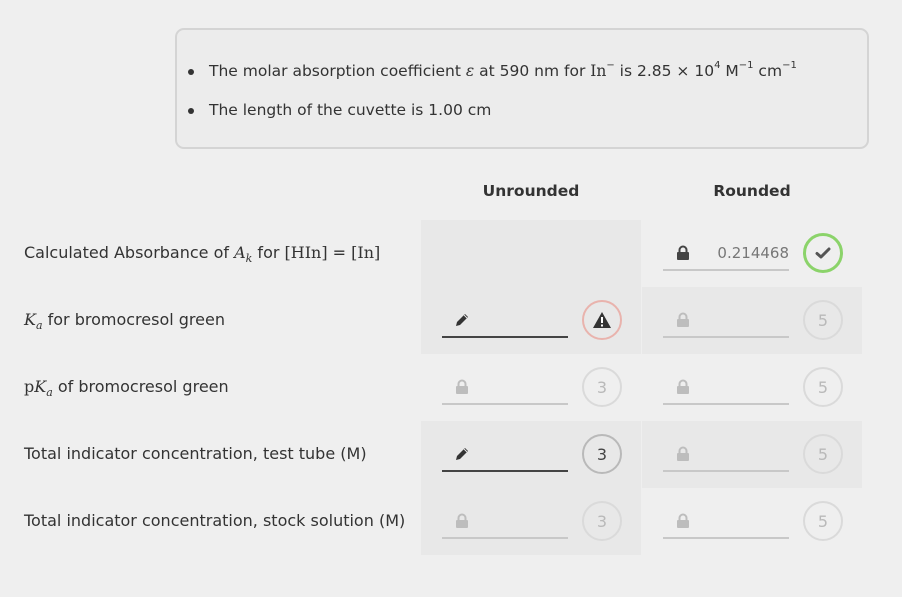 This screenshot has height=597, width=902. I want to click on row-label-ka: Ka for bromocresol green, so click(124, 320).